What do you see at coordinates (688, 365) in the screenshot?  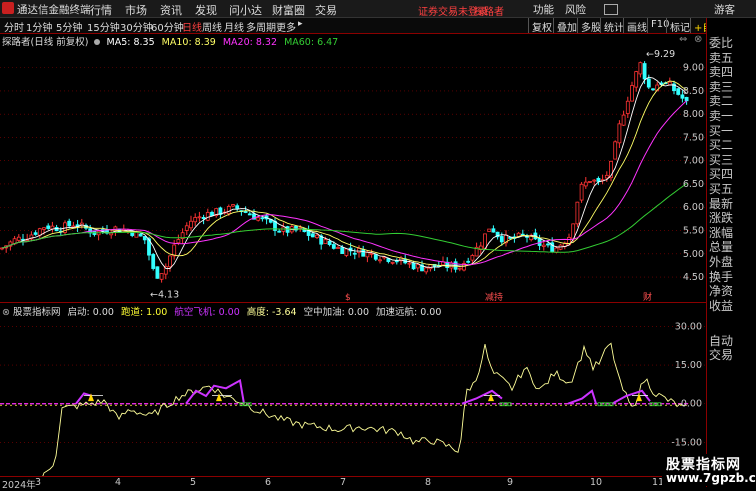 I see `indicator-tick-label: 15.00` at bounding box center [688, 365].